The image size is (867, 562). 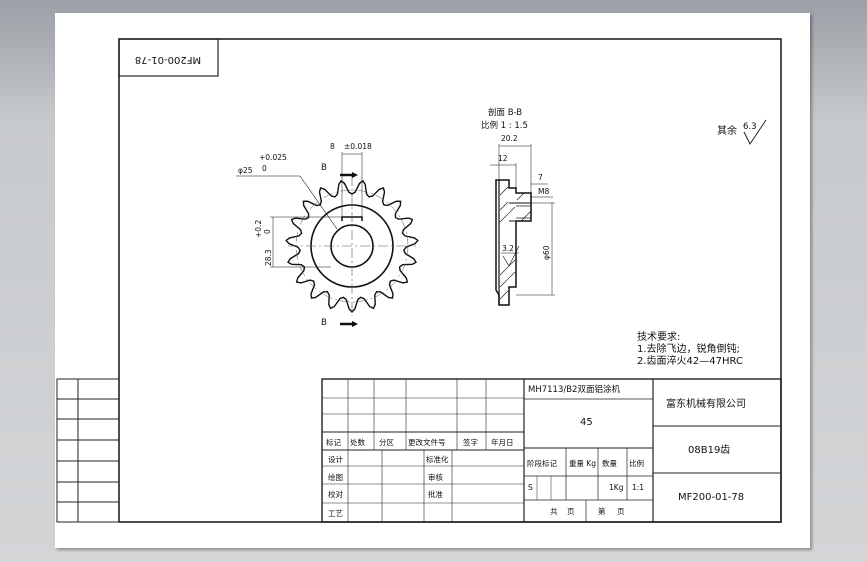 I want to click on material: 45, so click(x=586, y=422).